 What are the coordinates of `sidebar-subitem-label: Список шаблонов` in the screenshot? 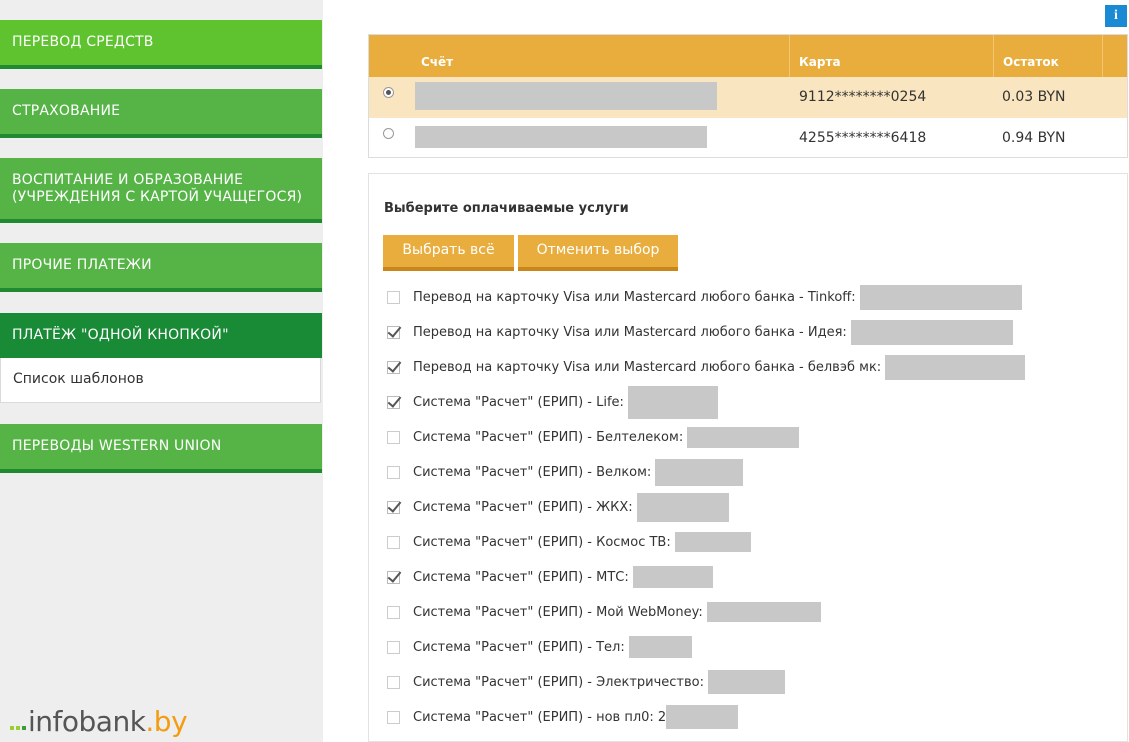 It's located at (78, 379).